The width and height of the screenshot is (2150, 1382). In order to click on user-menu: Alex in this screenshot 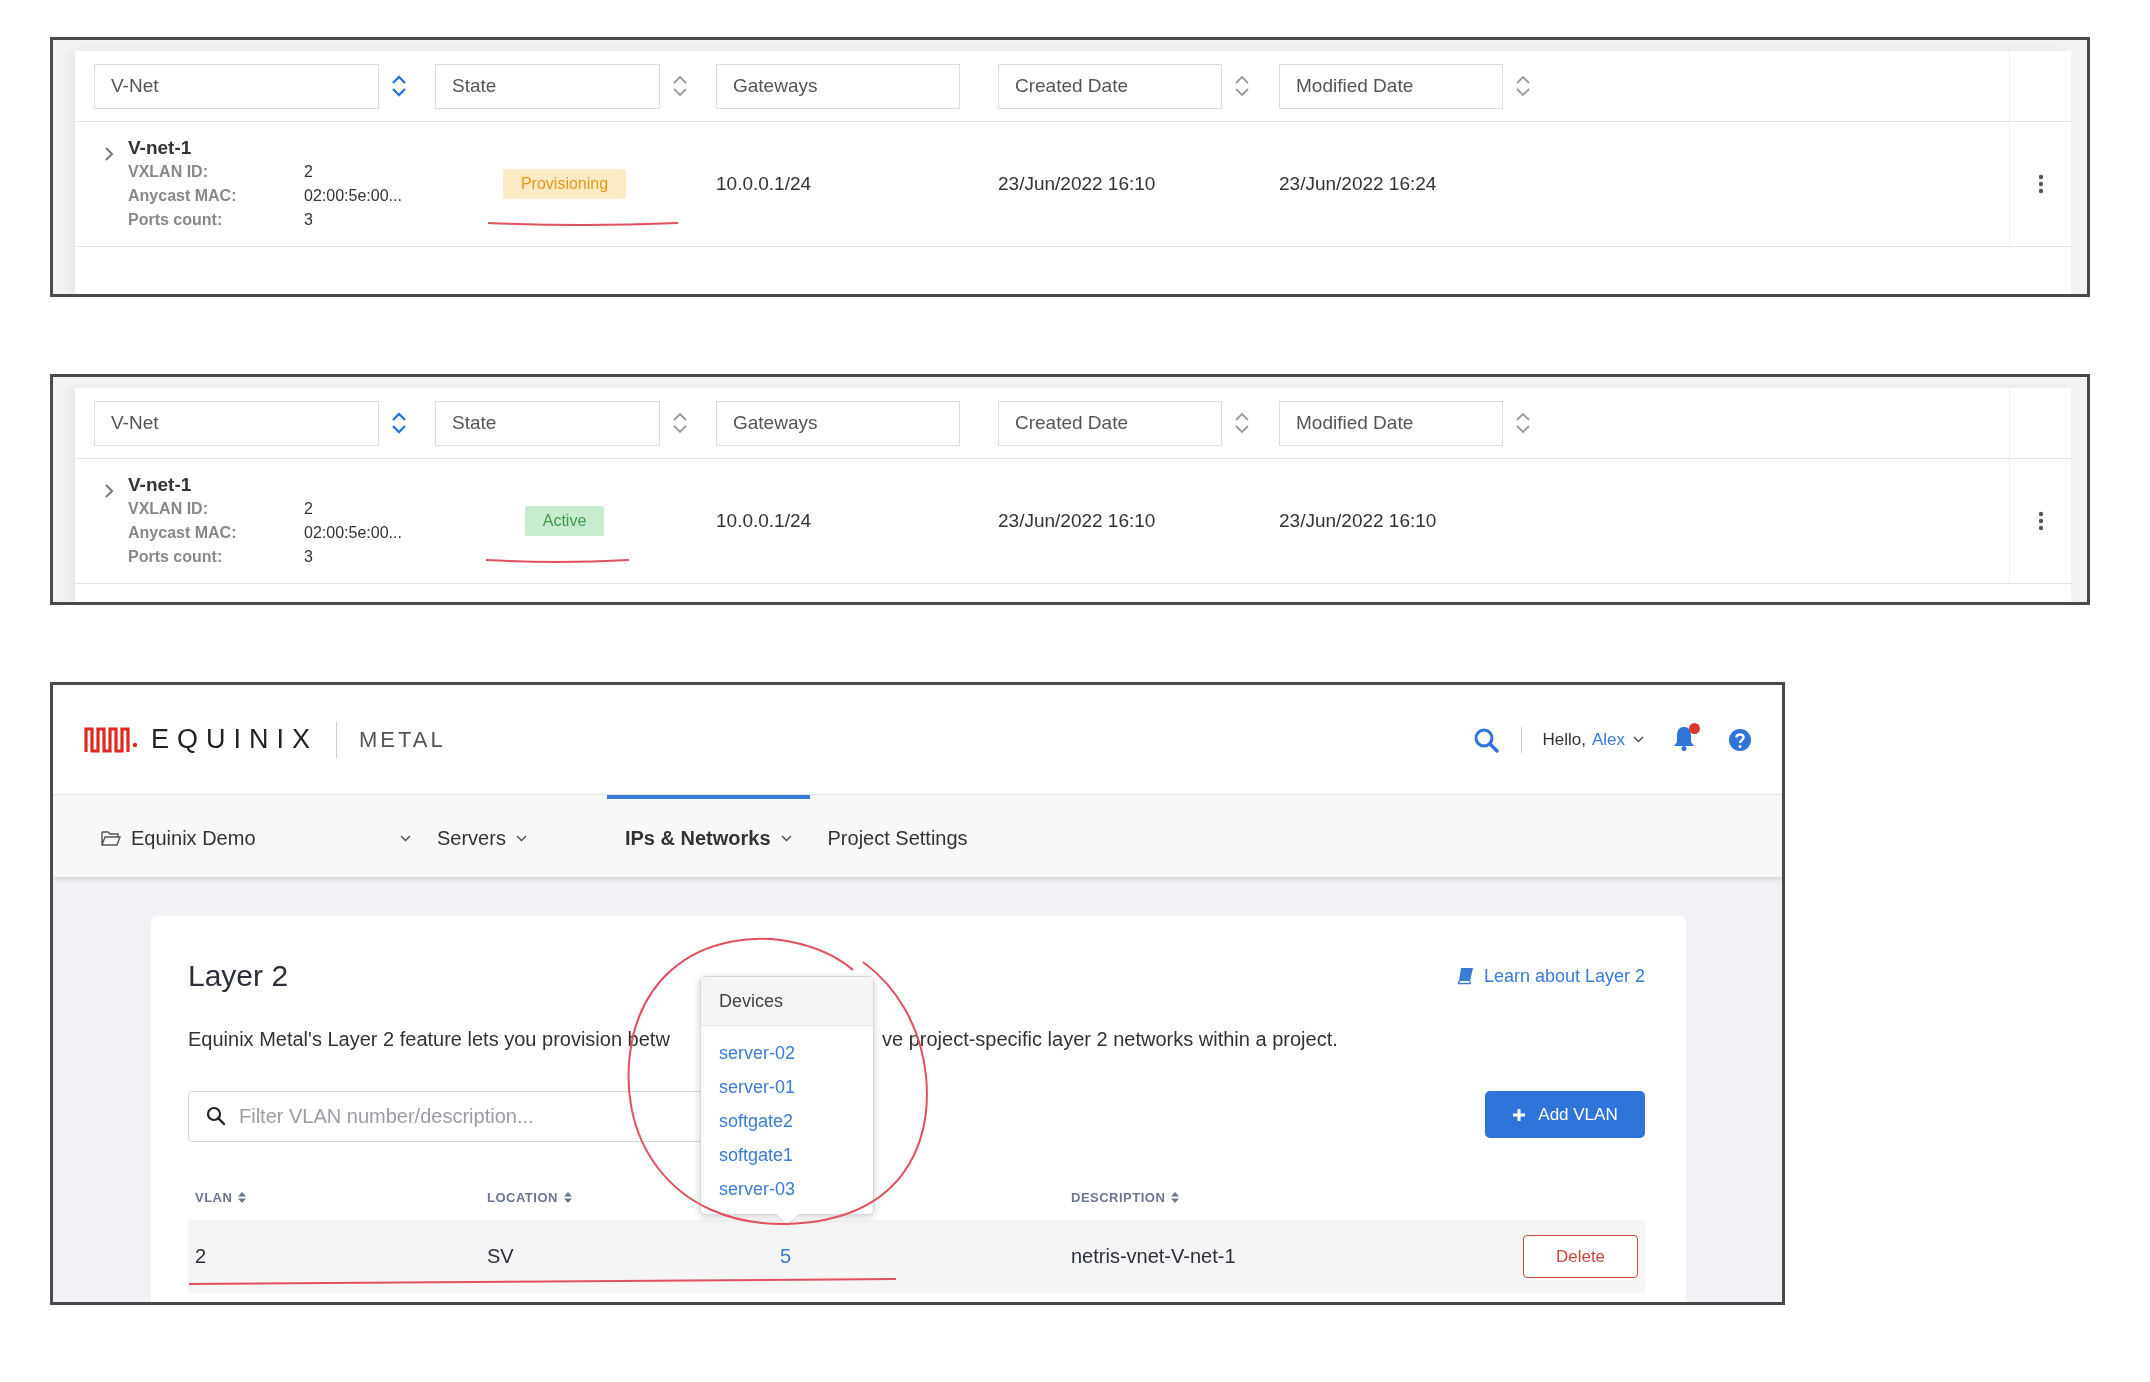, I will do `click(1608, 739)`.